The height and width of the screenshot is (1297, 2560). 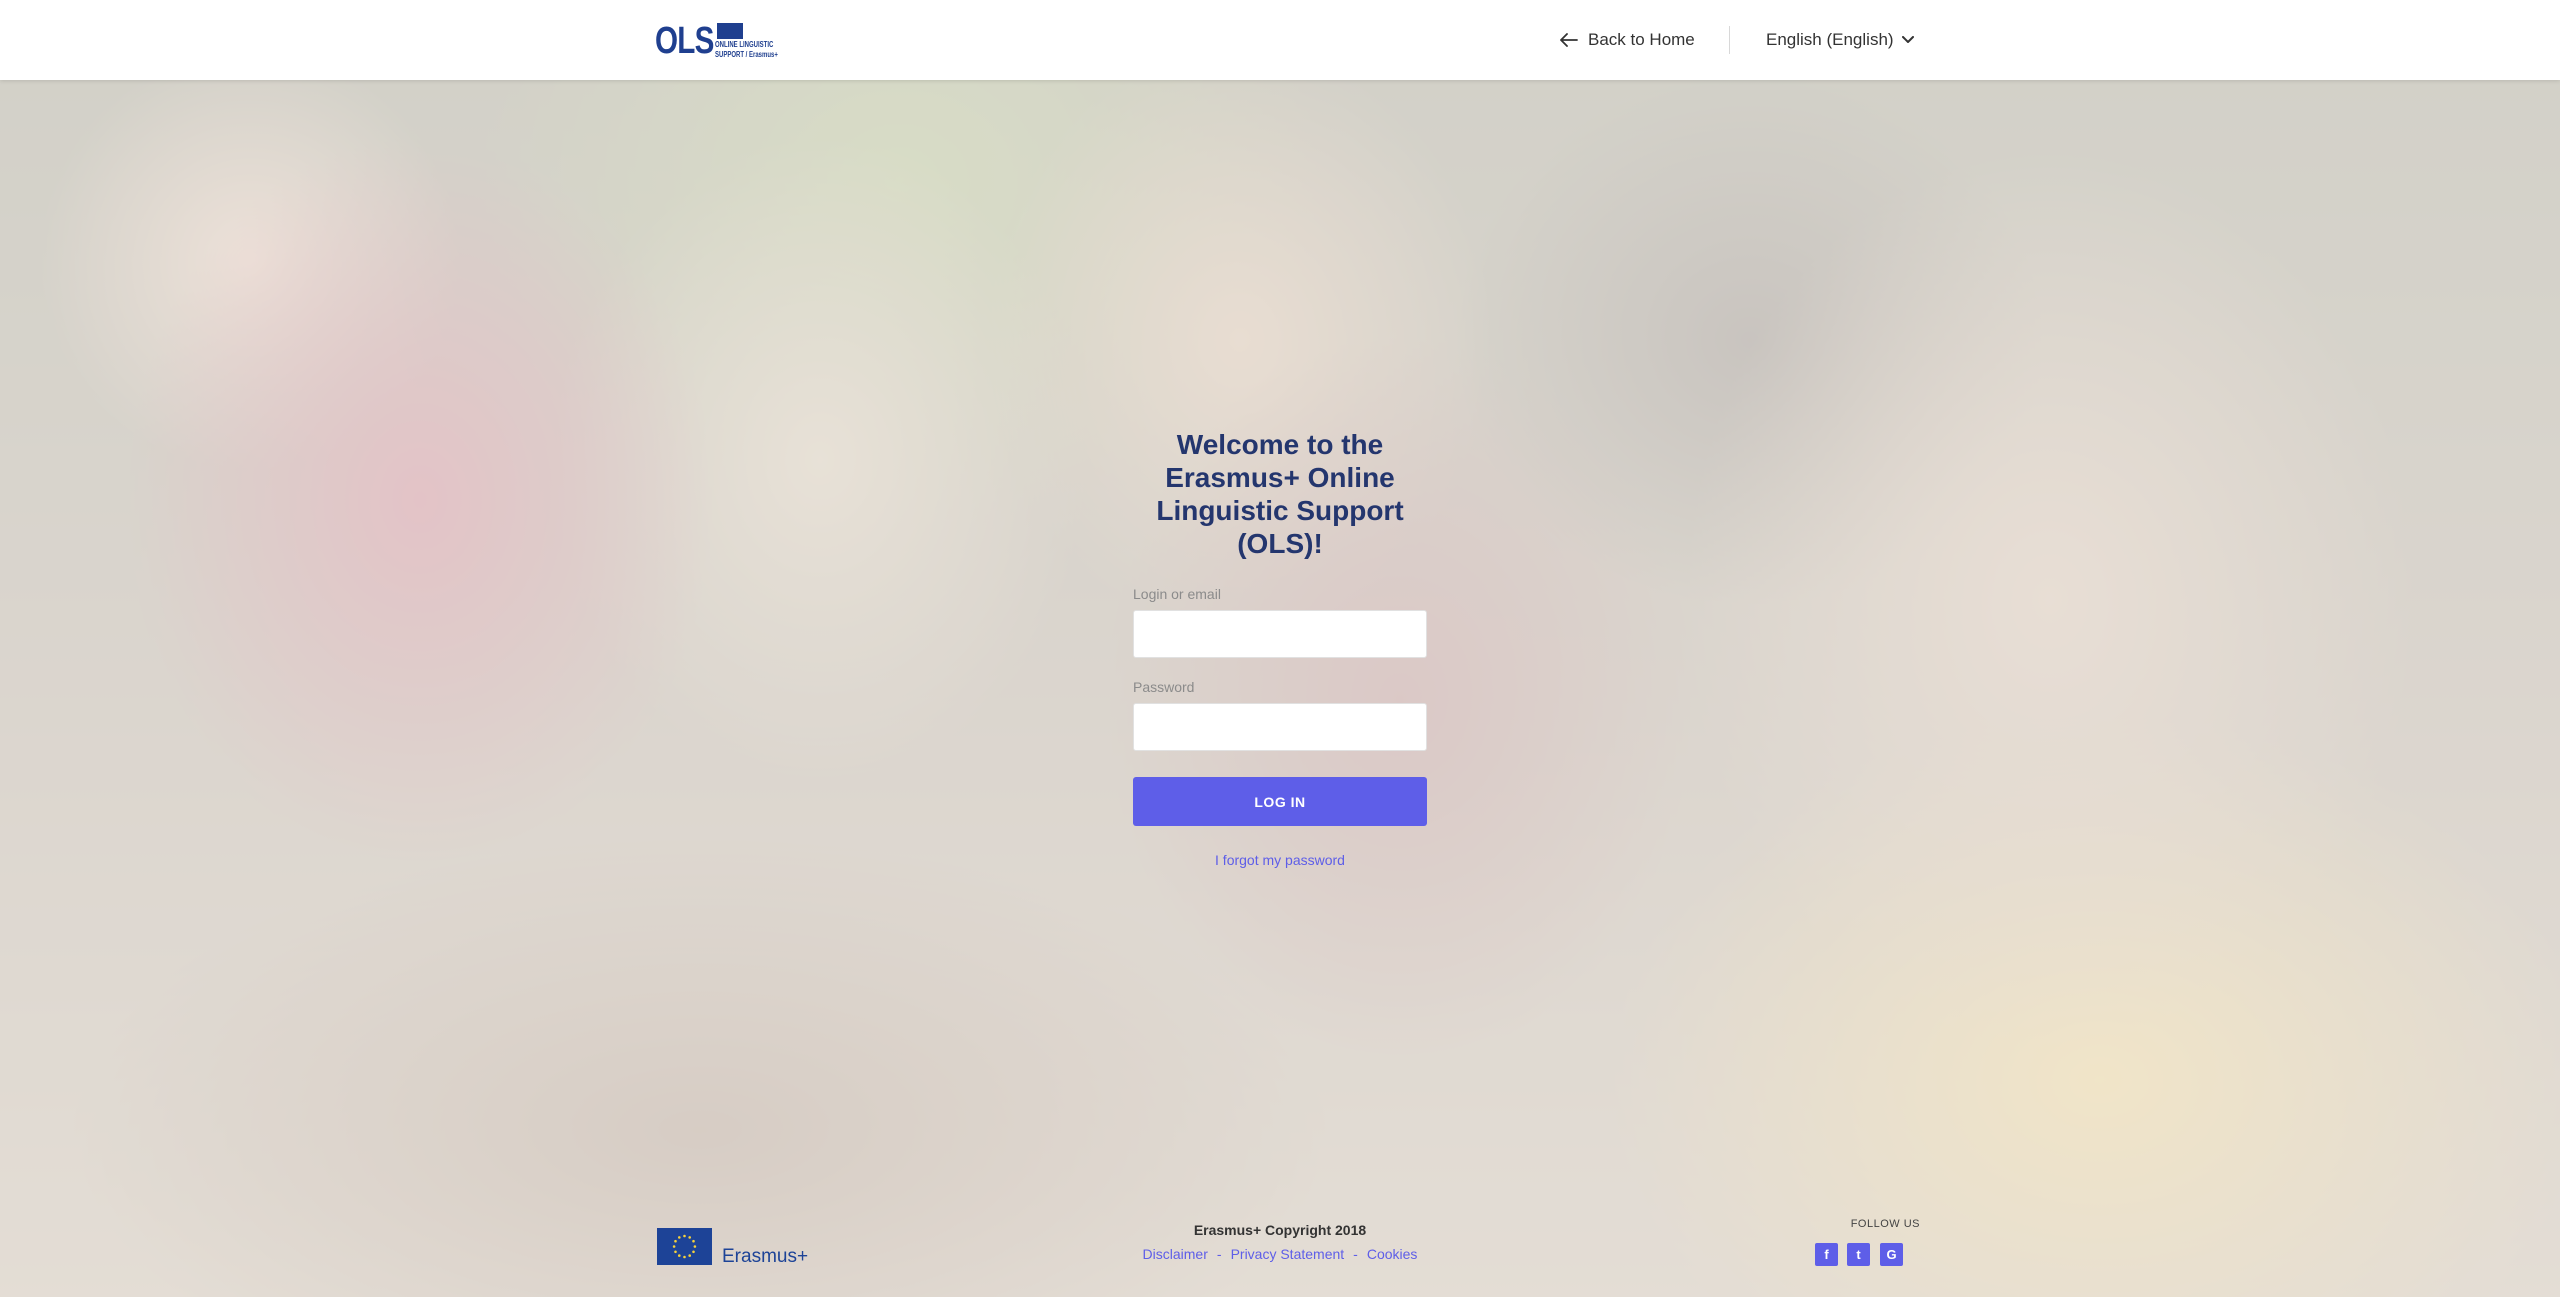 I want to click on back-to-home-label: Back to Home, so click(x=1641, y=39).